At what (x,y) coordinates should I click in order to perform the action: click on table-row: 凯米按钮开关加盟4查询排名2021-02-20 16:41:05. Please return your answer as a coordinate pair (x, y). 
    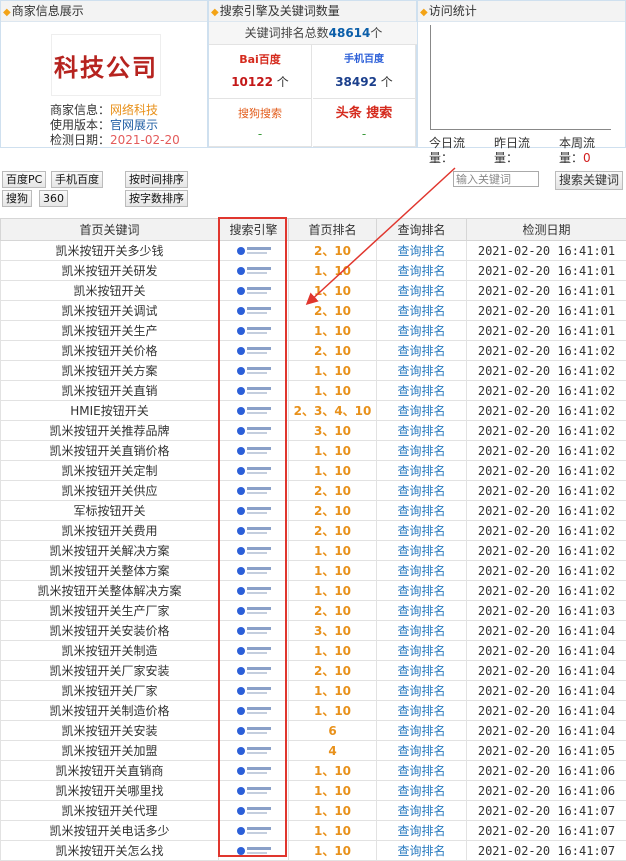
    Looking at the image, I should click on (313, 751).